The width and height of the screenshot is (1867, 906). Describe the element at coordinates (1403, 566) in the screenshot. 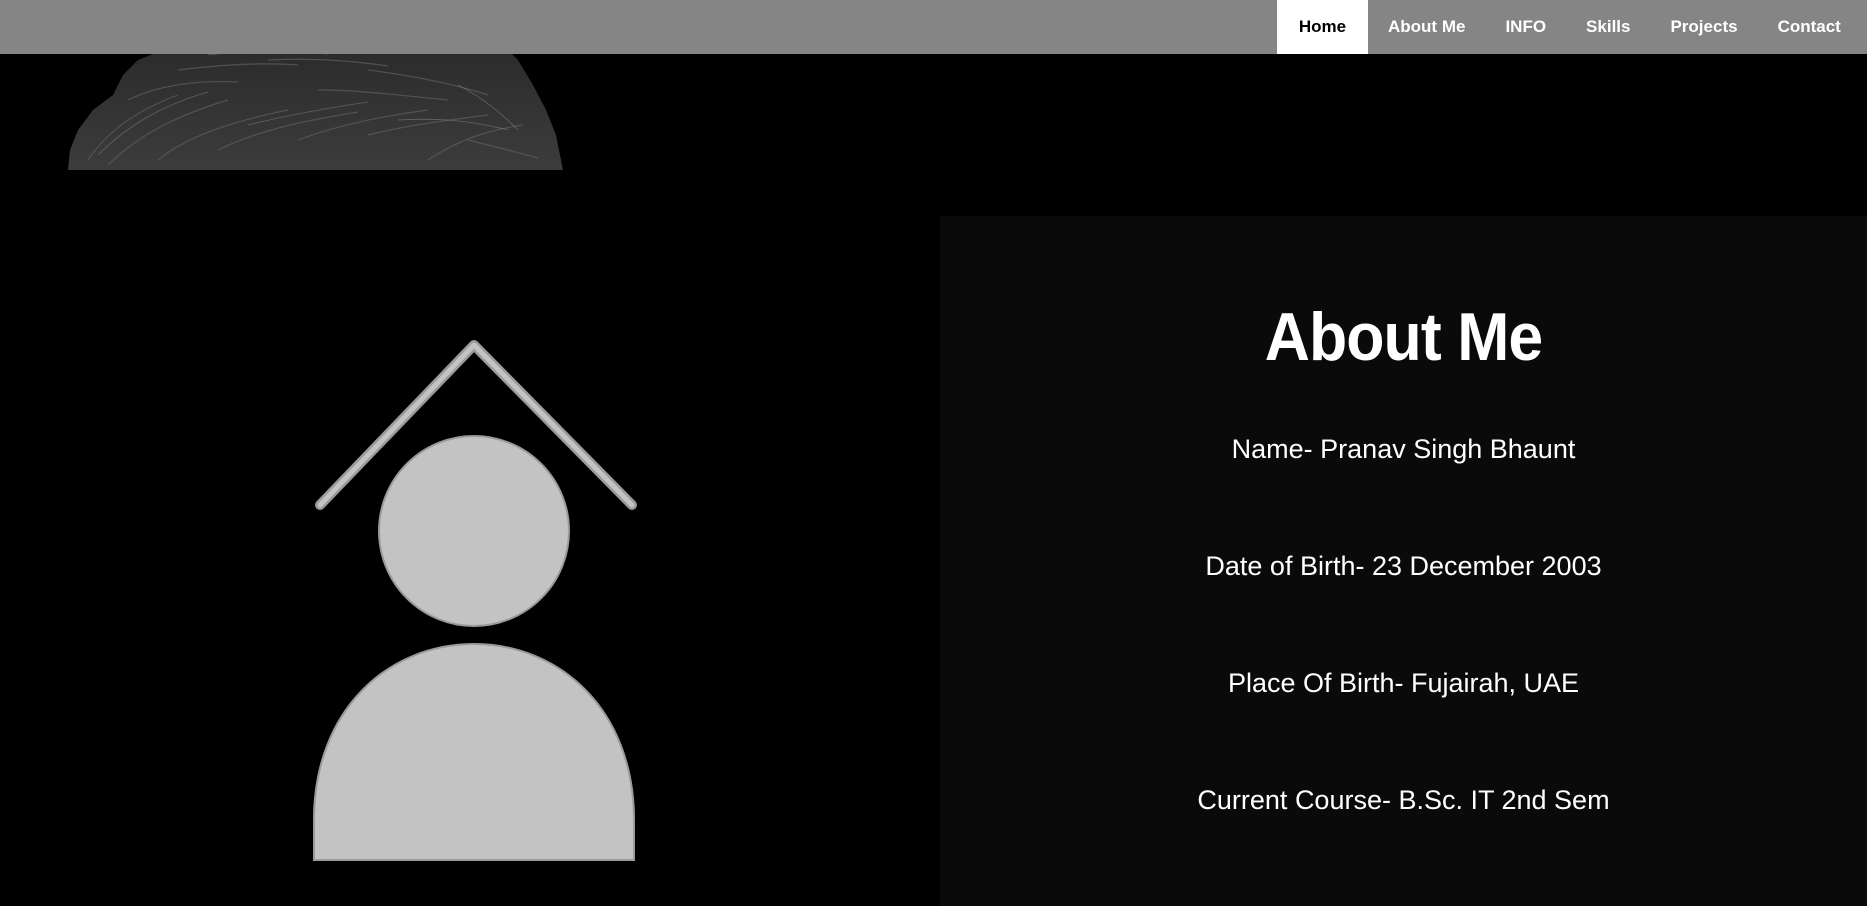

I see `about-dob: Date of Birth- 23 December 2003` at that location.